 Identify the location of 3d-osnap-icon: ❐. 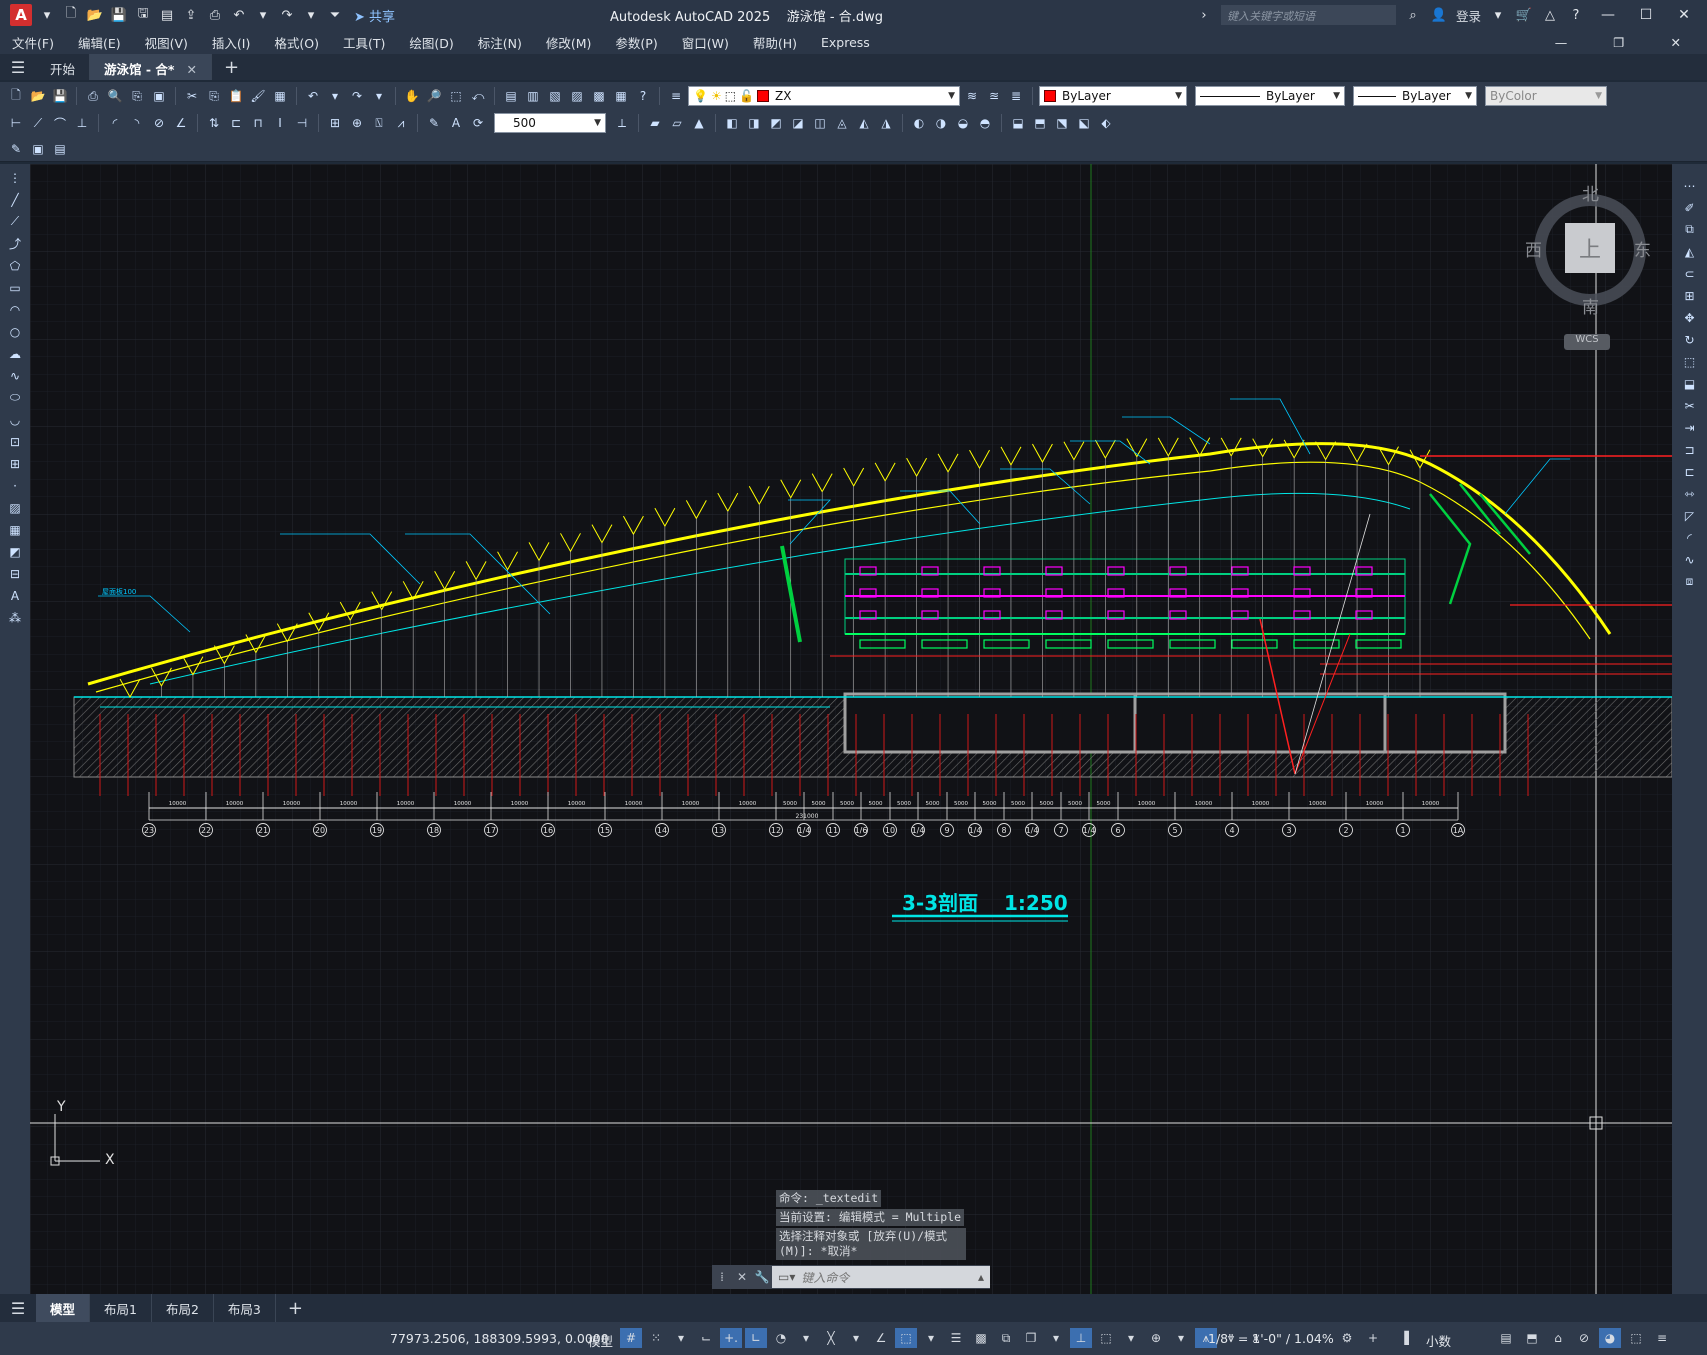
(1031, 1338).